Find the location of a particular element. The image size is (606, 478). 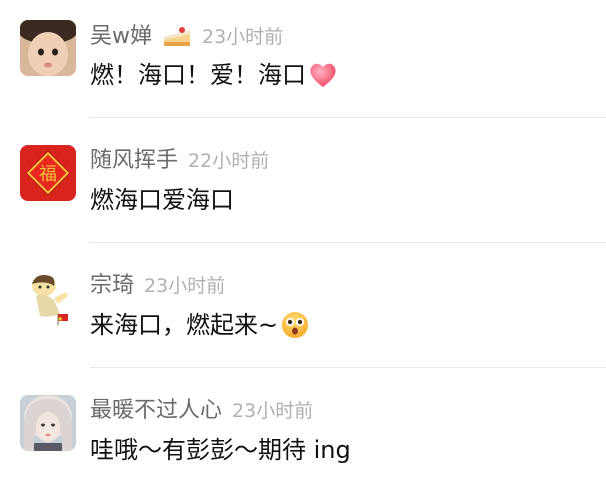

comment-text: 燃海口爱海口 is located at coordinates (162, 200).